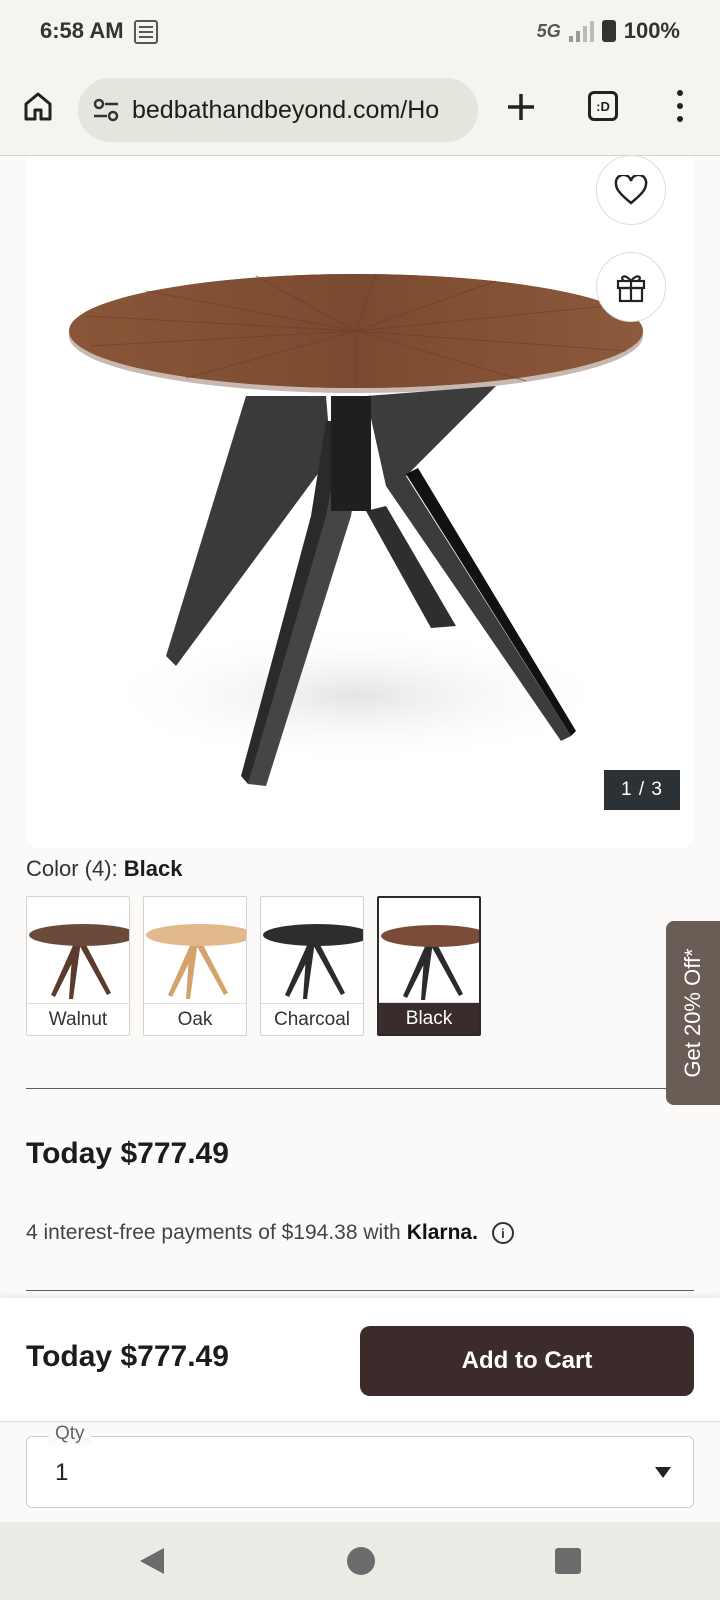  I want to click on gift-icon, so click(631, 289).